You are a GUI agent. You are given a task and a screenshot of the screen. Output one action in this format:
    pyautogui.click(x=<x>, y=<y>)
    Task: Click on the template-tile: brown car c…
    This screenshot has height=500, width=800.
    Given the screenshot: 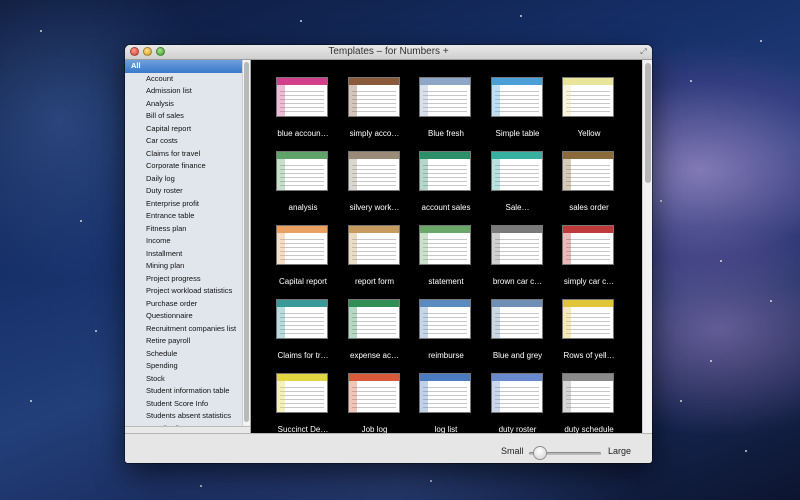 What is the action you would take?
    pyautogui.click(x=518, y=259)
    